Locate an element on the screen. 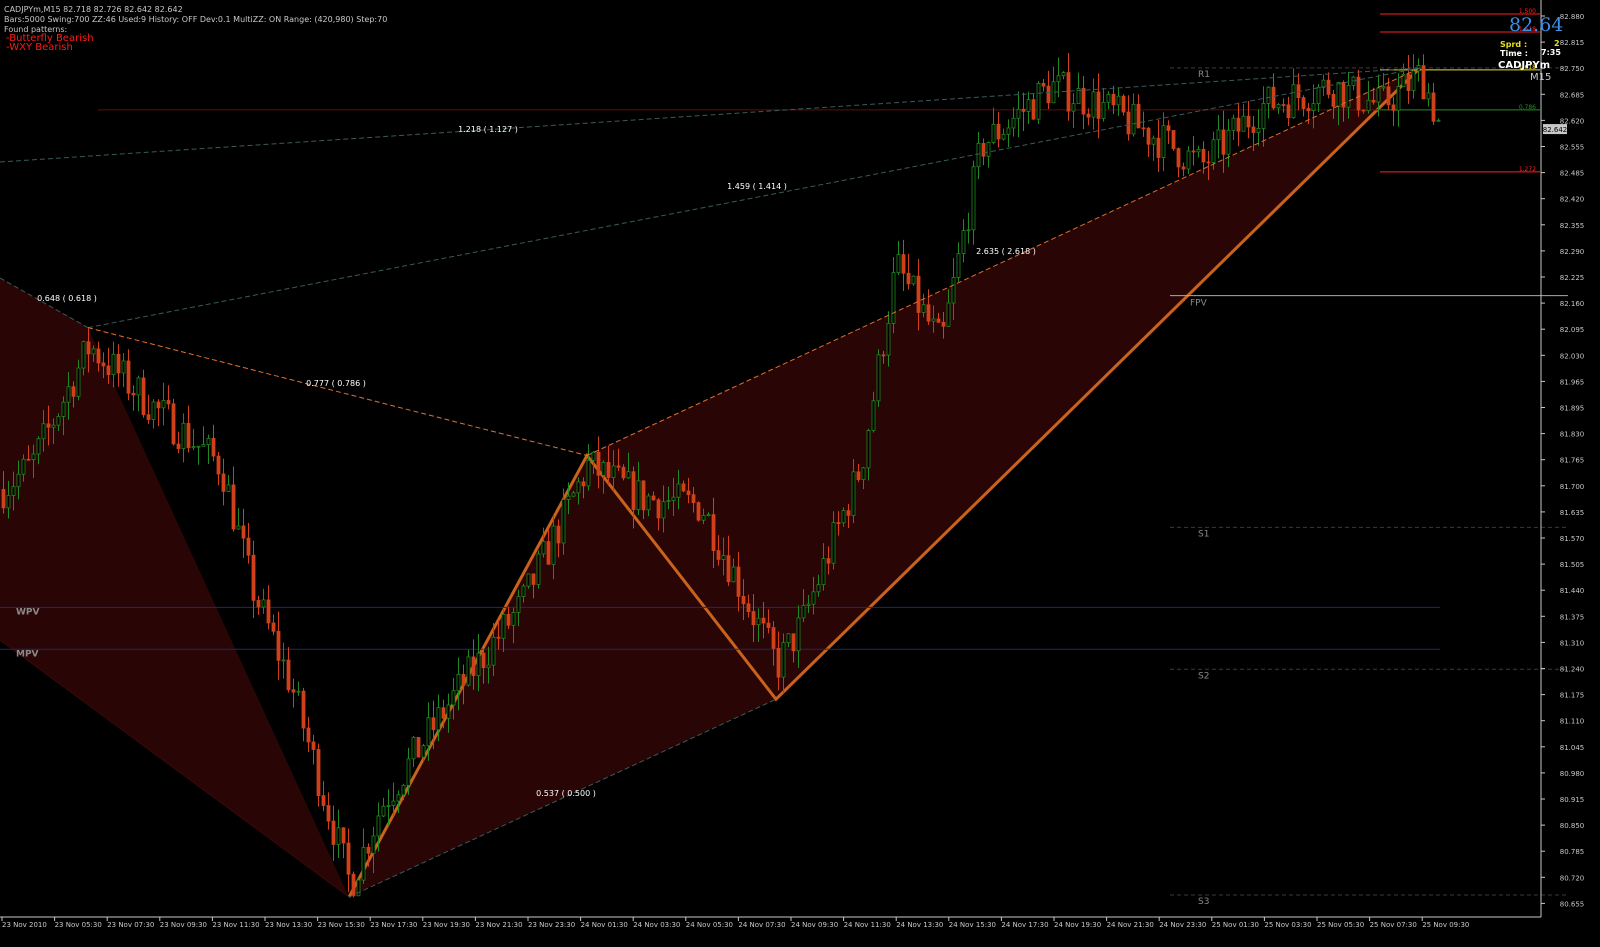 The width and height of the screenshot is (1600, 947). time-tick-label: 24 Nov 17:30 is located at coordinates (1024, 925).